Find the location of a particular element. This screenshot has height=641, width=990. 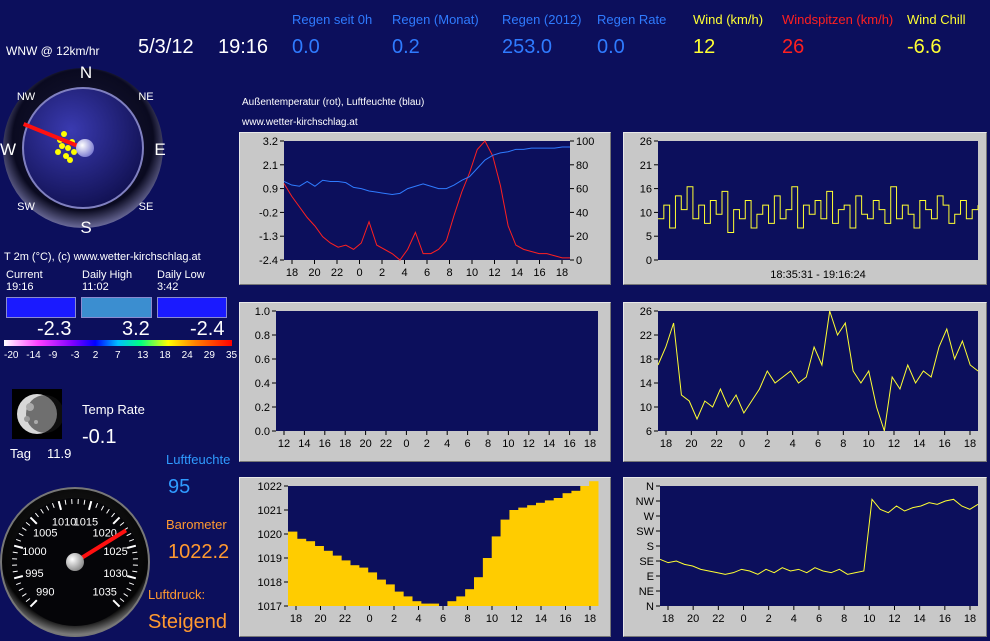

y-tick-label: 3.2 is located at coordinates (270, 142).